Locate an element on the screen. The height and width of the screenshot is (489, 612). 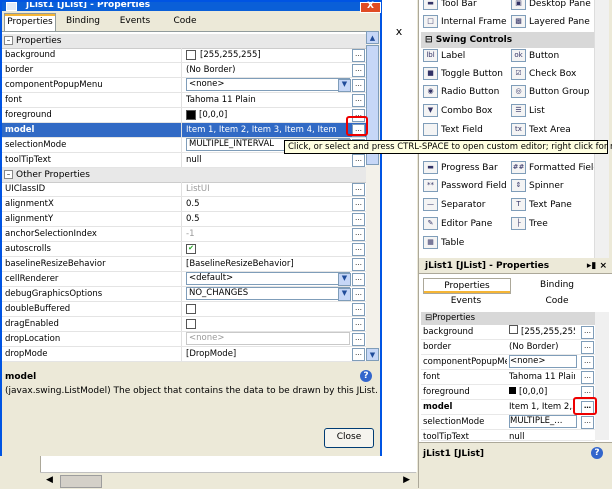
panel-tab-binding: Binding is located at coordinates (557, 285).